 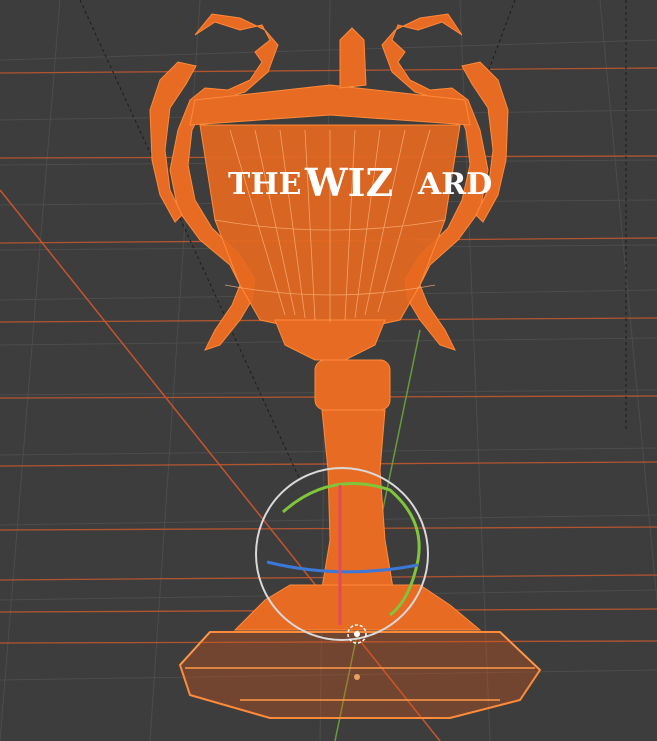 I want to click on engraving-right: ARD, so click(x=454, y=184).